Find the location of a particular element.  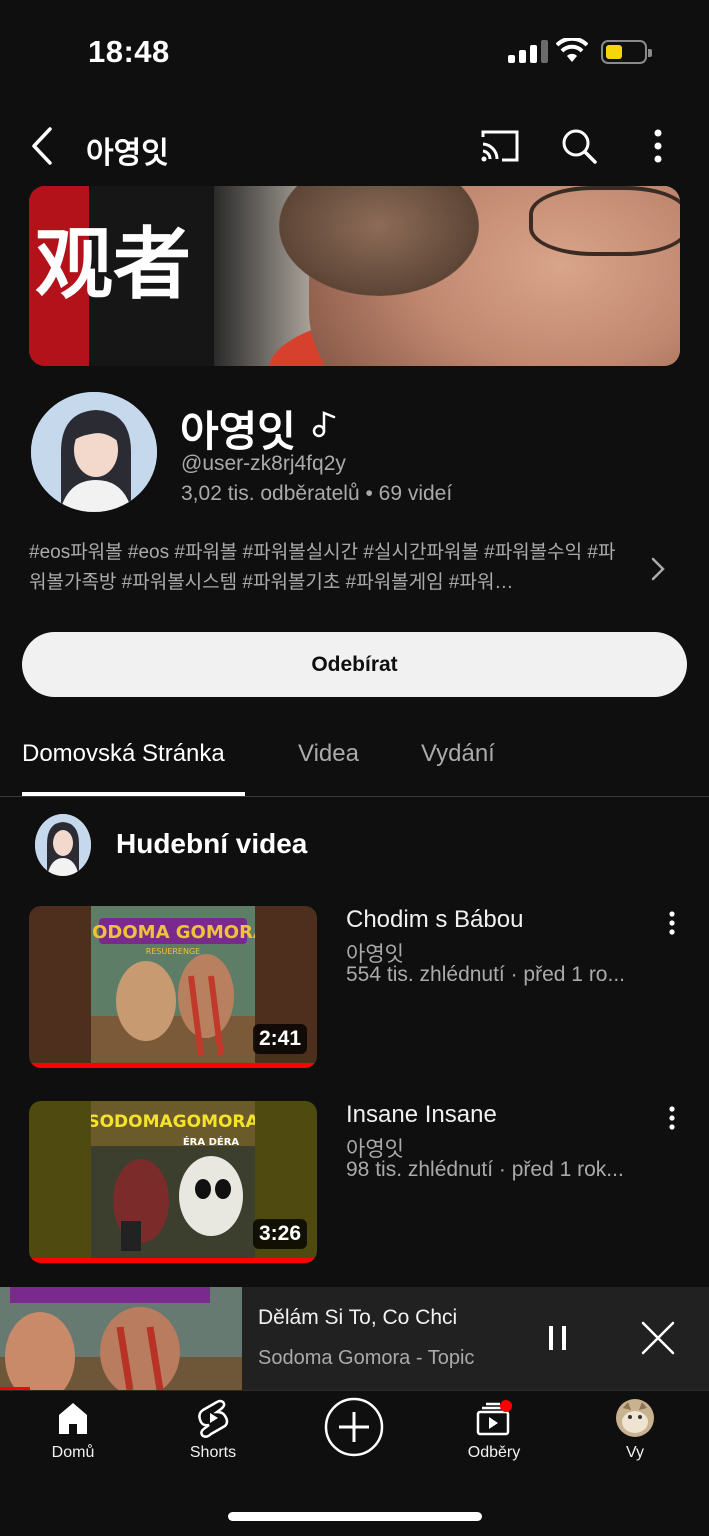

nav-you: Vy is located at coordinates (635, 1430).